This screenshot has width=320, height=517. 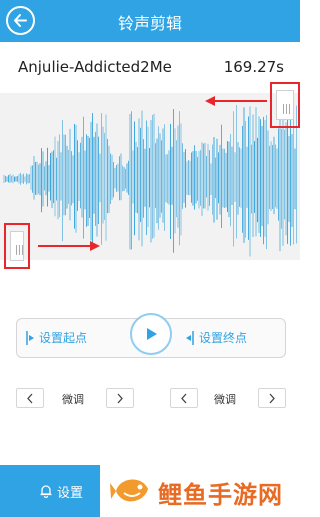 What do you see at coordinates (220, 495) in the screenshot?
I see `watermark-text: 鲤鱼手游网` at bounding box center [220, 495].